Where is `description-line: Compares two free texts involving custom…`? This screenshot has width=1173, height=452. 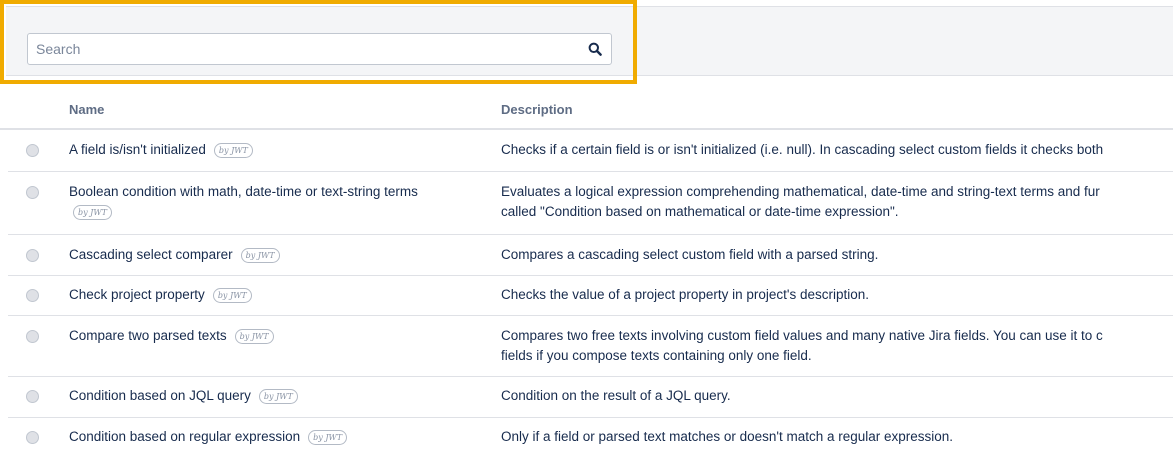
description-line: Compares two free texts involving custom… is located at coordinates (802, 335).